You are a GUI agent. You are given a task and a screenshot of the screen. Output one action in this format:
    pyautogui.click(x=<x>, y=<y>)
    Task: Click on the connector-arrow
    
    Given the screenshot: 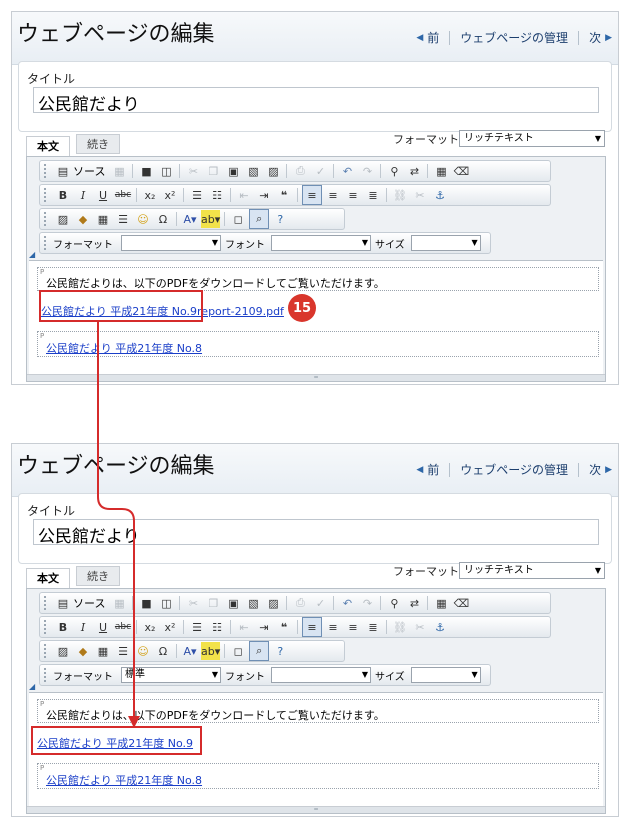 What is the action you would take?
    pyautogui.click(x=118, y=524)
    